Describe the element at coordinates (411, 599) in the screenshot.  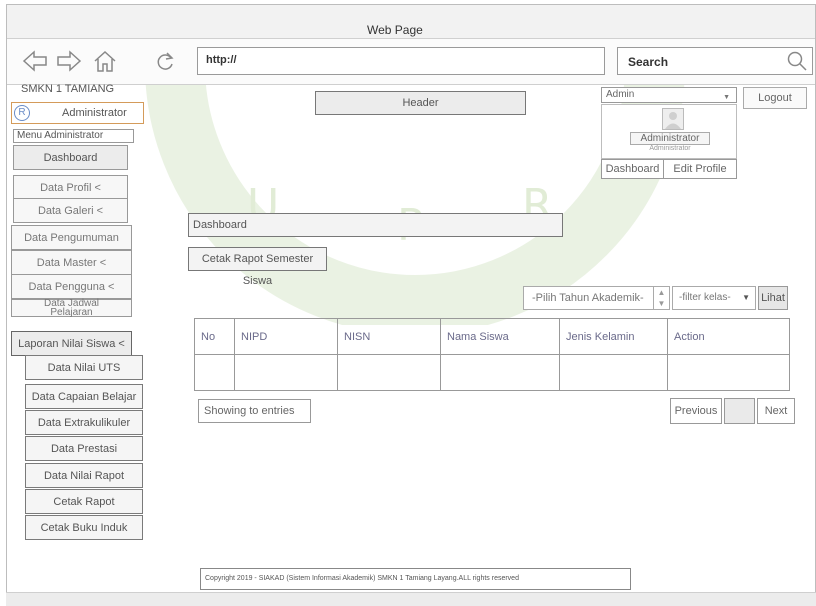
I see `status-bar` at that location.